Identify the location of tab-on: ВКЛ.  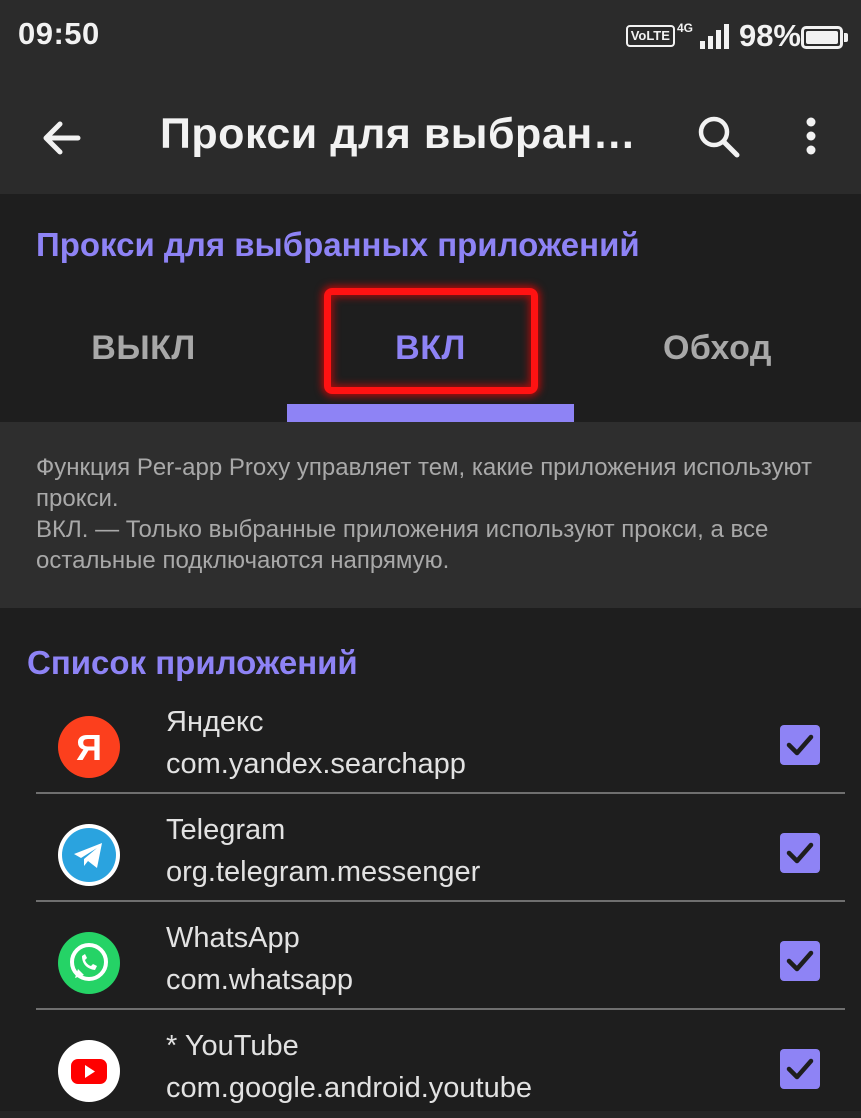
(430, 348).